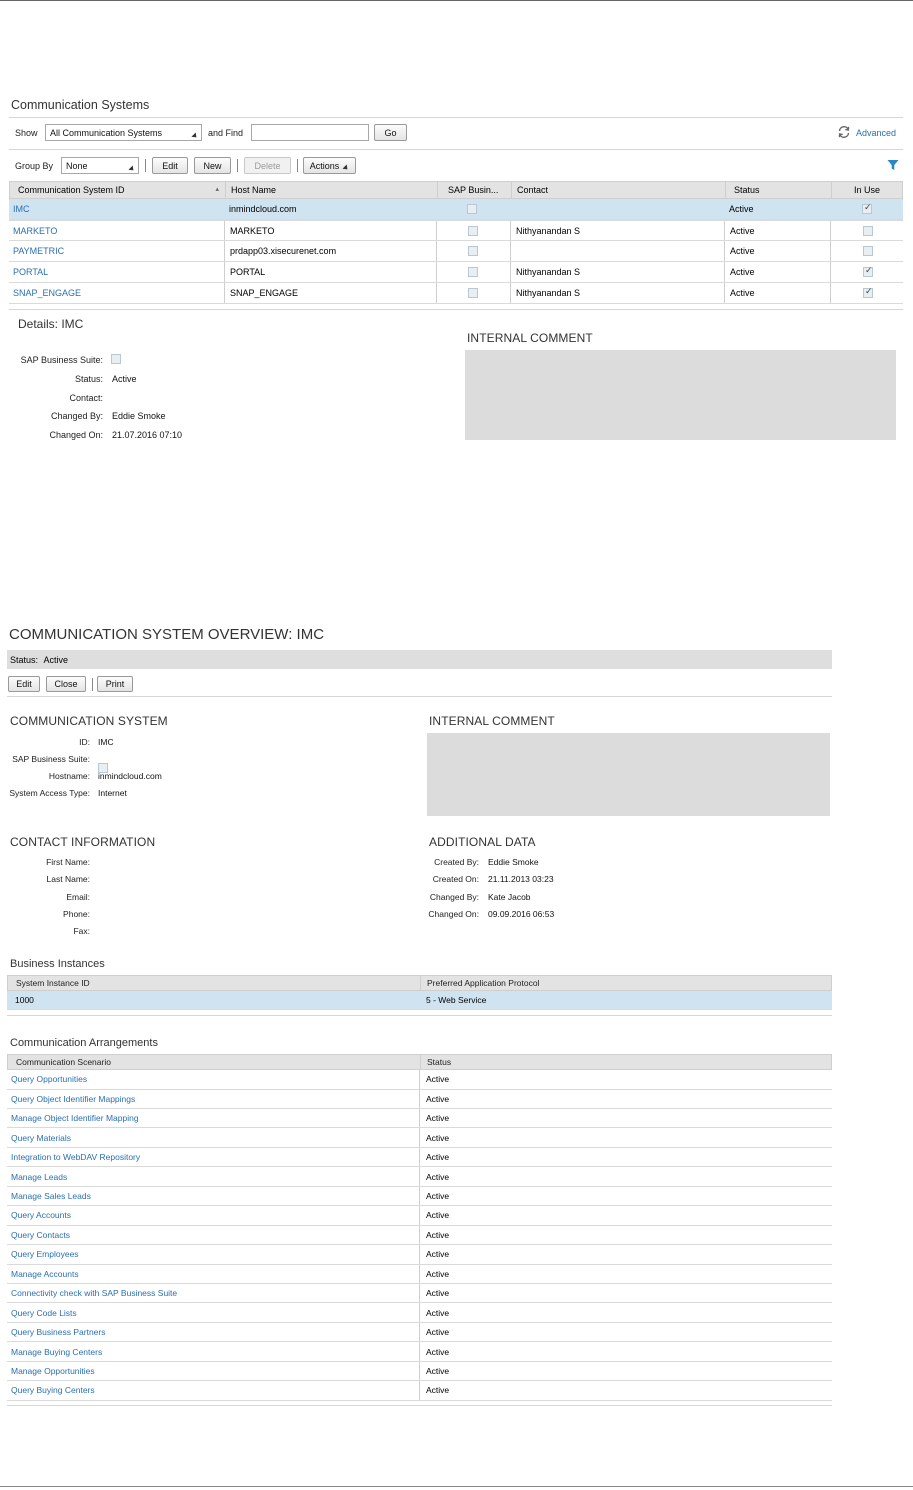 This screenshot has height=1490, width=913. What do you see at coordinates (419, 659) in the screenshot?
I see `status-bar: Status: Active` at bounding box center [419, 659].